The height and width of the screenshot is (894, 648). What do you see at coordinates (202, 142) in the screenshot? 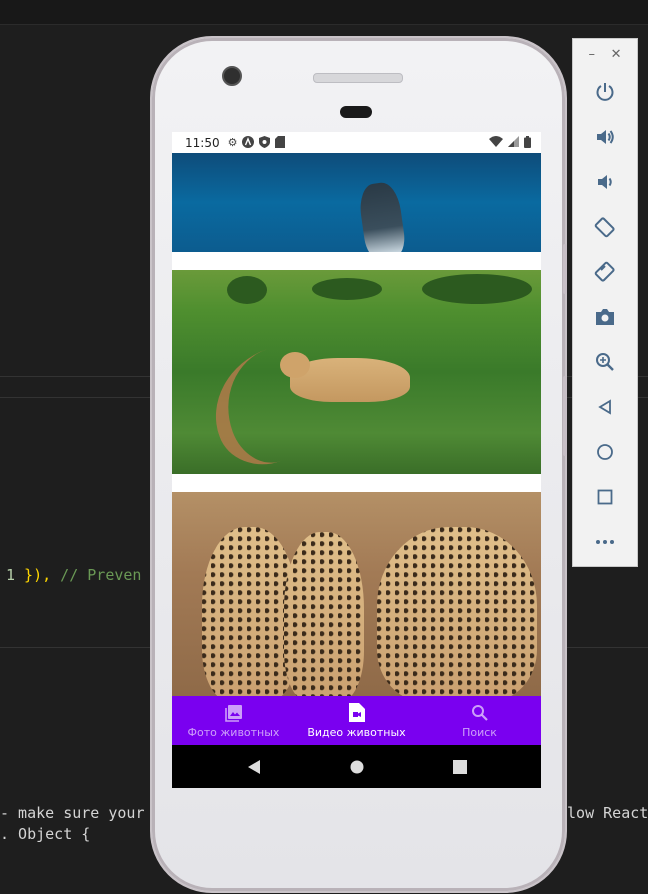
I see `status-time: 11:50` at bounding box center [202, 142].